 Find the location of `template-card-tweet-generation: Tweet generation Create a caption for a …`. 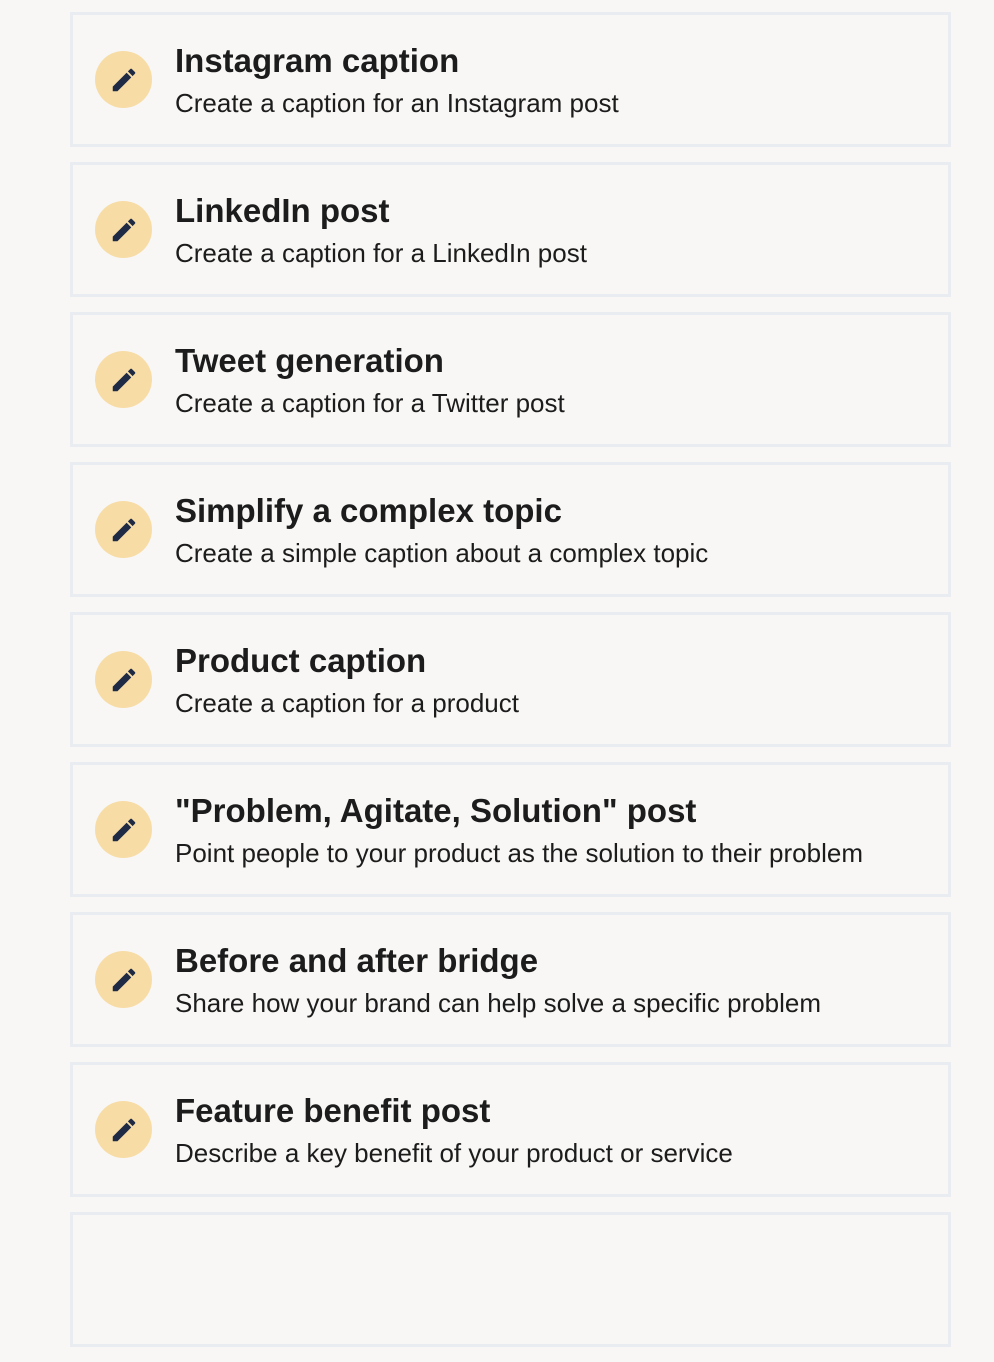

template-card-tweet-generation: Tweet generation Create a caption for a … is located at coordinates (510, 379).